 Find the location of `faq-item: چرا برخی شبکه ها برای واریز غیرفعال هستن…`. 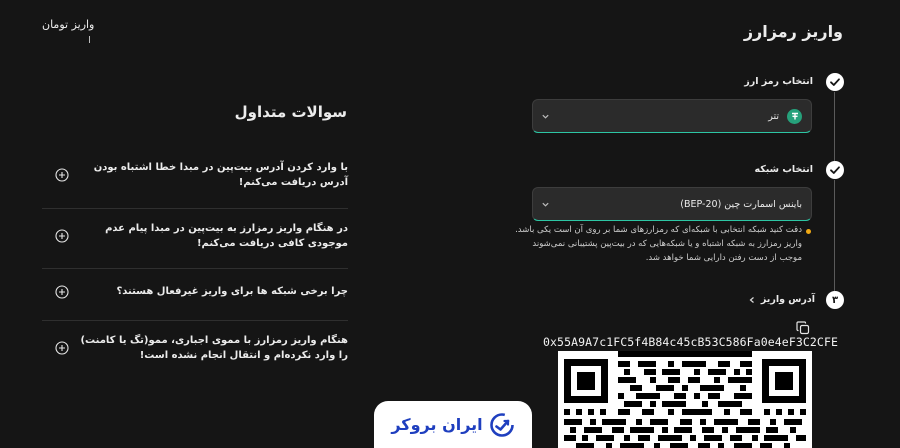

faq-item: چرا برخی شبکه ها برای واریز غیرفعال هستن… is located at coordinates (195, 291).